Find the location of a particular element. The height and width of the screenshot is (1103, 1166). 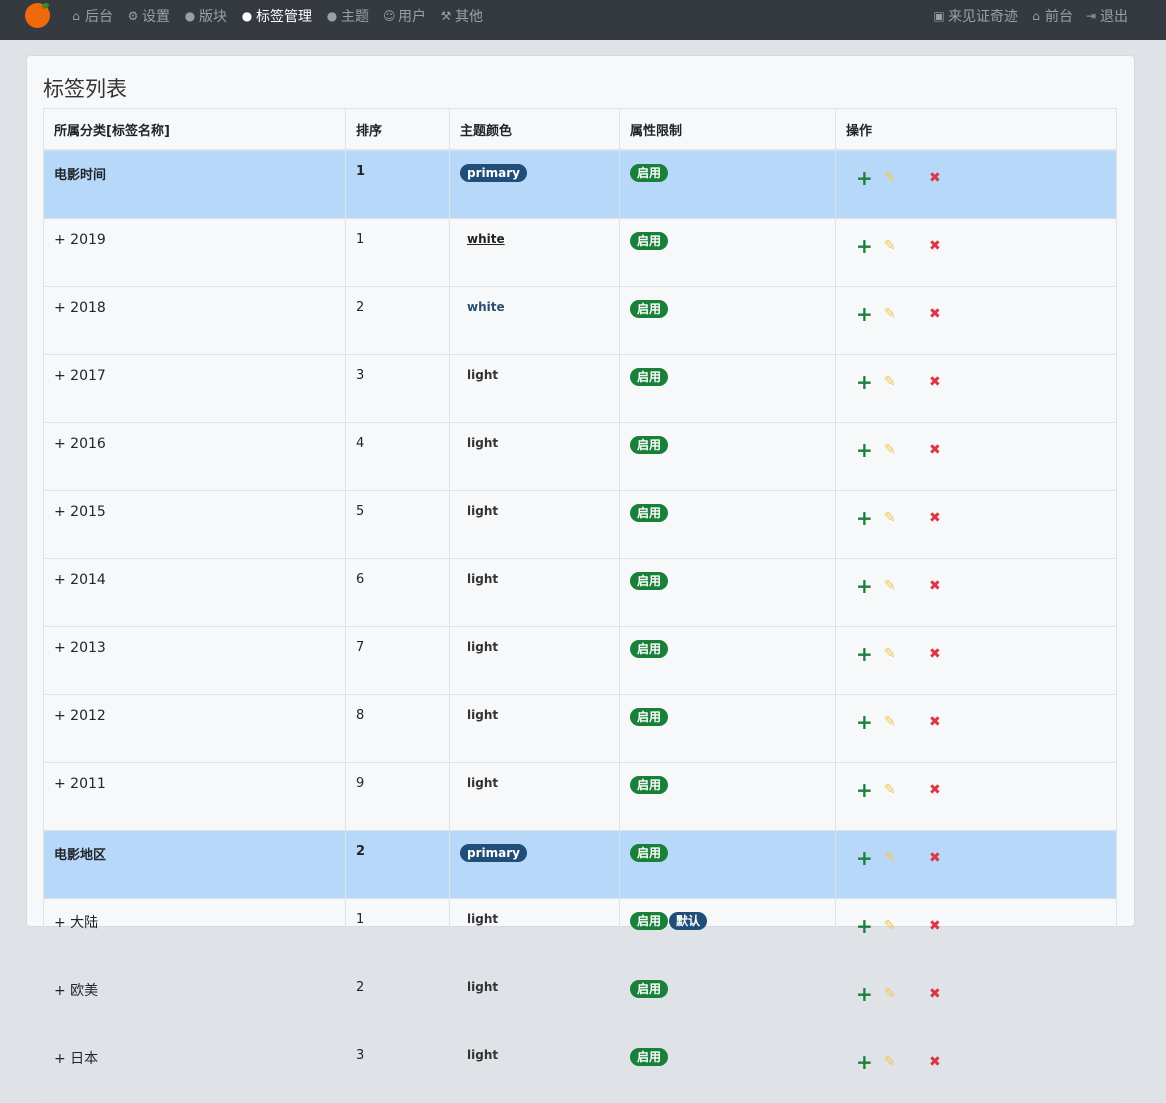

avatar-icon: ▣ is located at coordinates (939, 16).